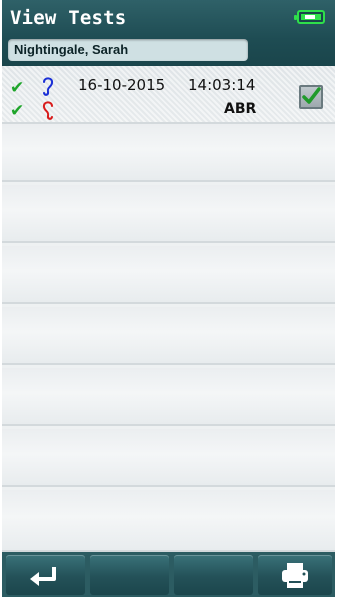  I want to click on checkmark-icon, so click(311, 95).